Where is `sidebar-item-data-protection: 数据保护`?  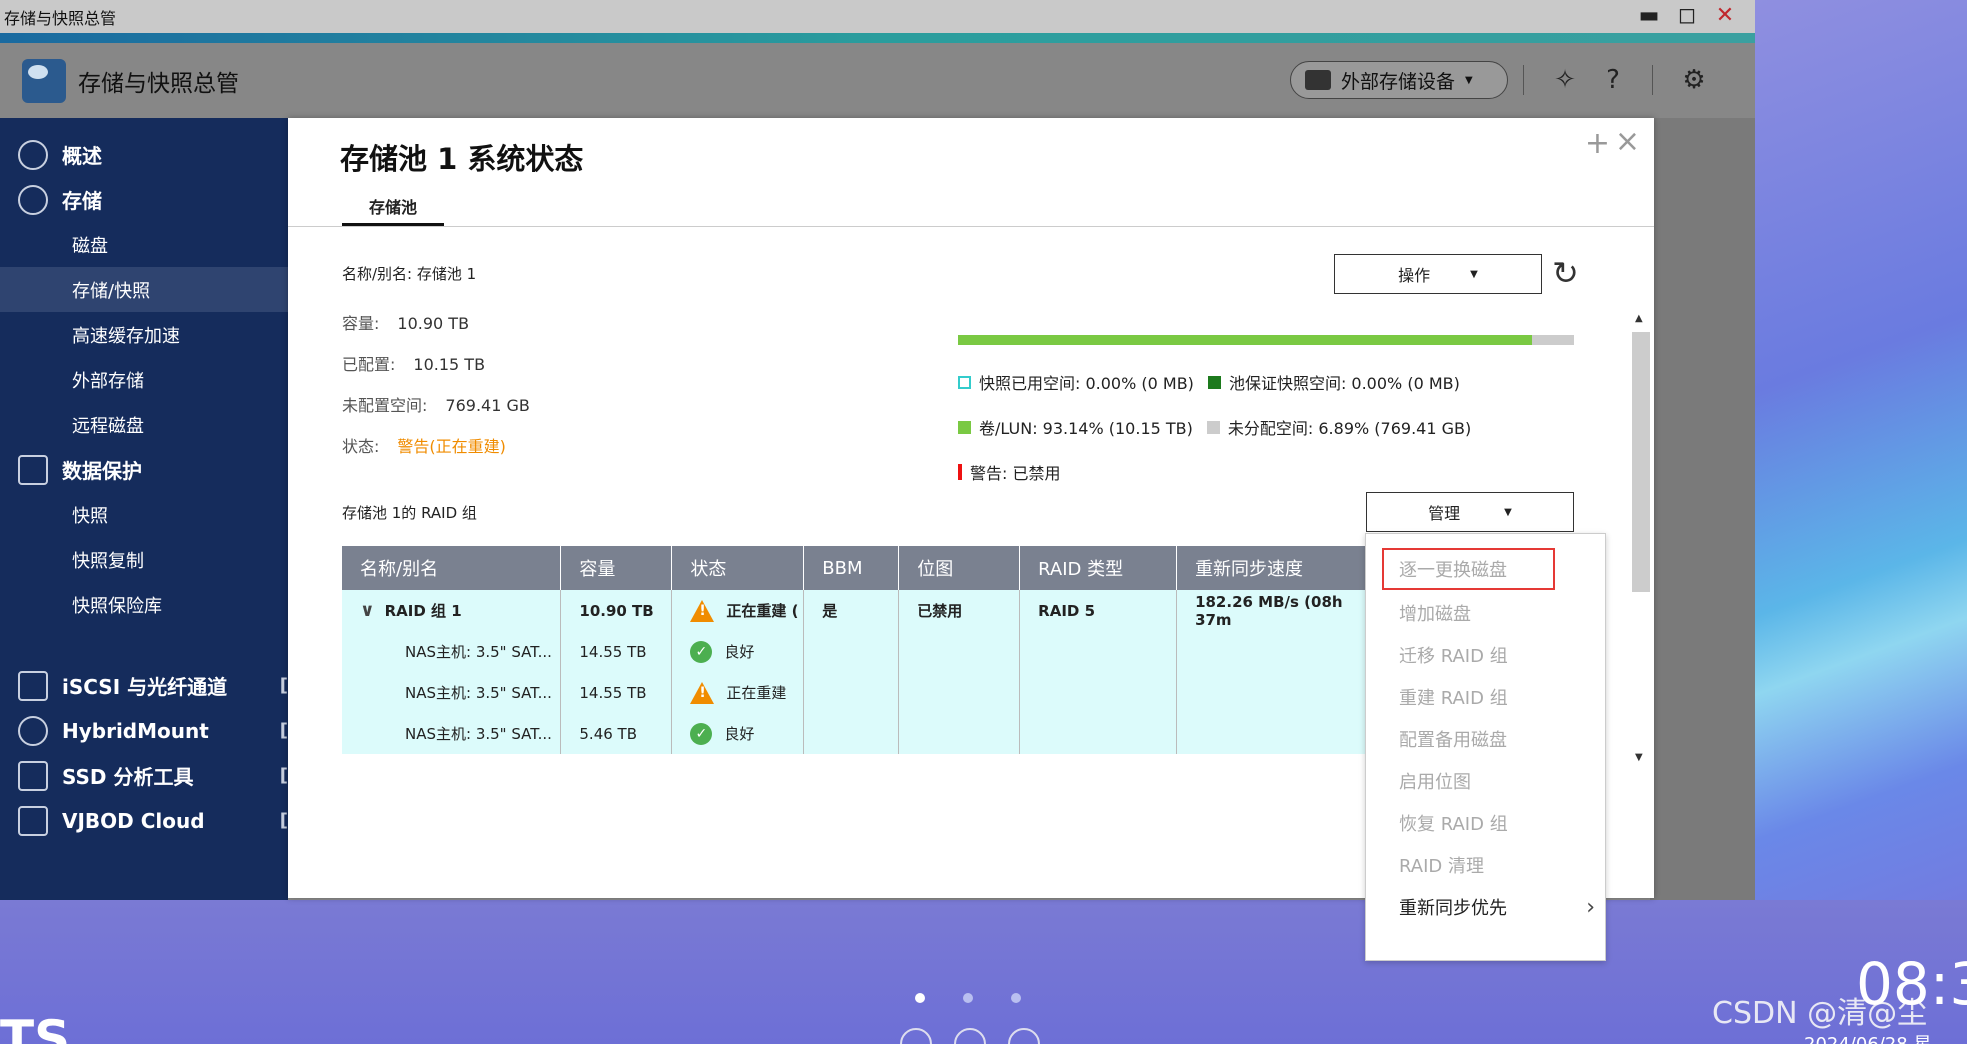 sidebar-item-data-protection: 数据保护 is located at coordinates (144, 469).